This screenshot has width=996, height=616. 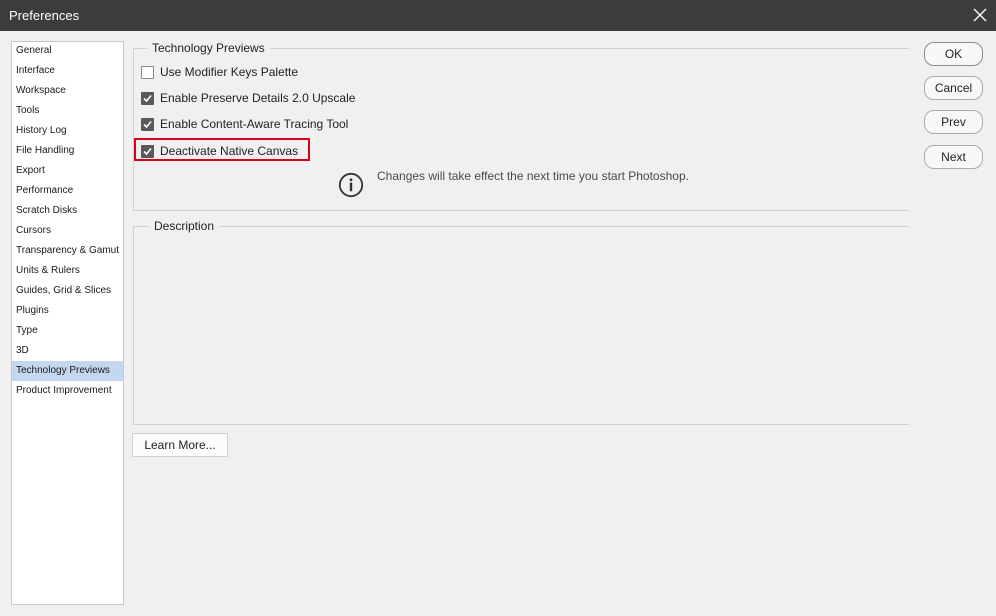 What do you see at coordinates (67, 311) in the screenshot?
I see `sidebar-item-plugins: Plugins` at bounding box center [67, 311].